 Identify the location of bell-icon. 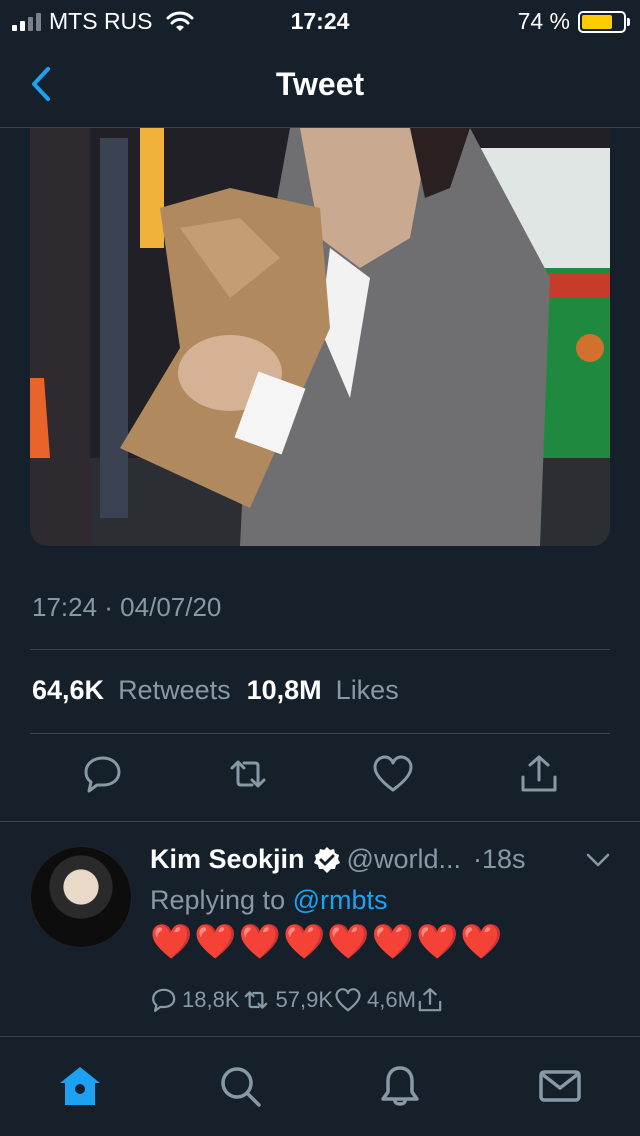
(400, 1086).